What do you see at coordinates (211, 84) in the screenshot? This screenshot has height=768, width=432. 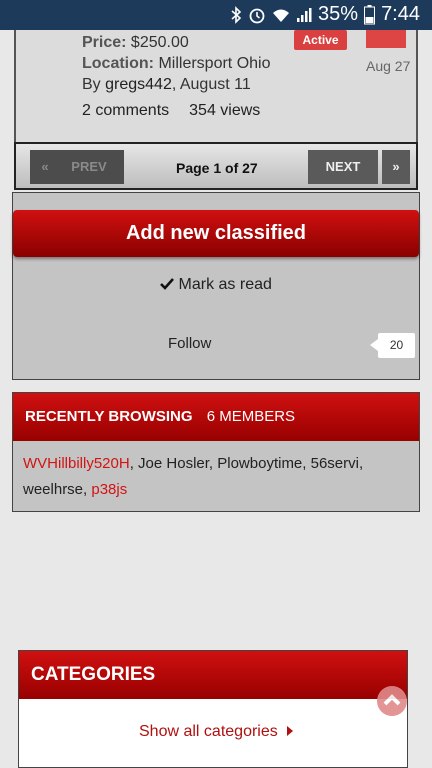 I see `posted-date: , August 11` at bounding box center [211, 84].